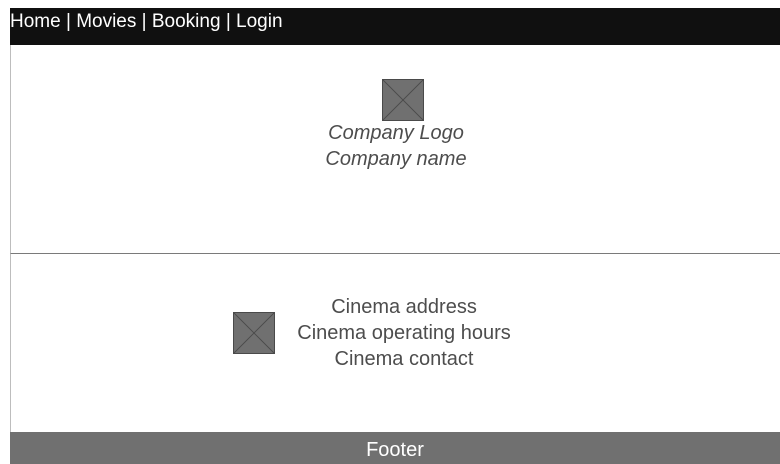 The width and height of the screenshot is (780, 464). I want to click on nav-link-booking: Booking, so click(186, 21).